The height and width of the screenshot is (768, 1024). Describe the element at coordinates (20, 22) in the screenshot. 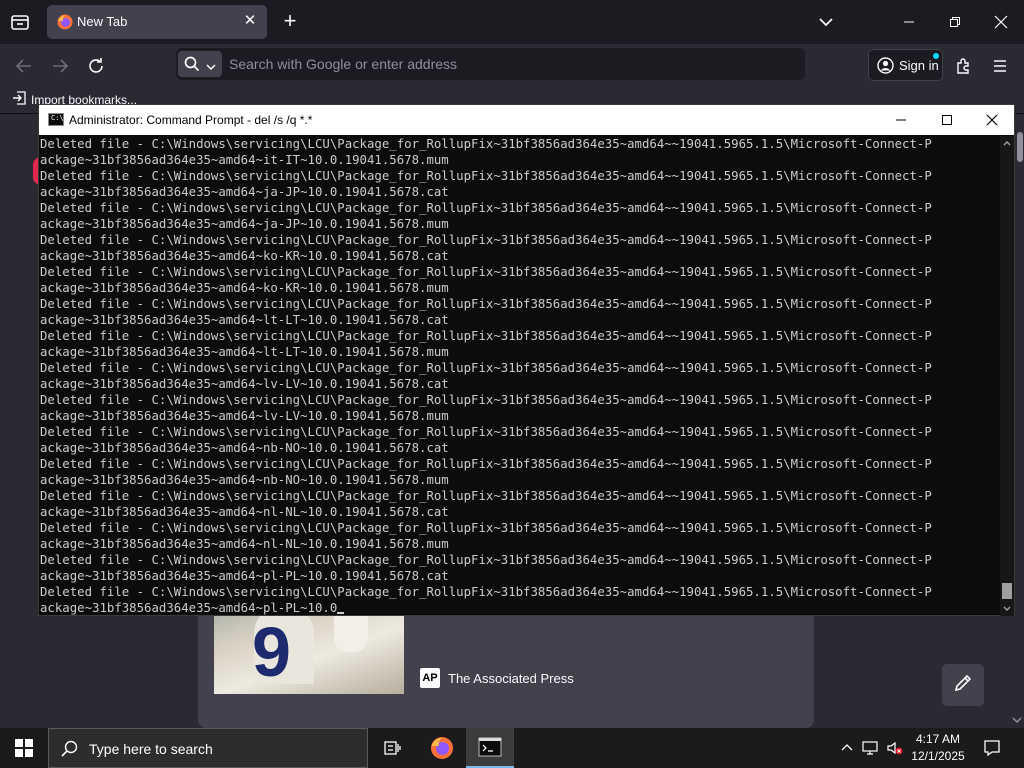

I see `firefox-view-icon` at that location.